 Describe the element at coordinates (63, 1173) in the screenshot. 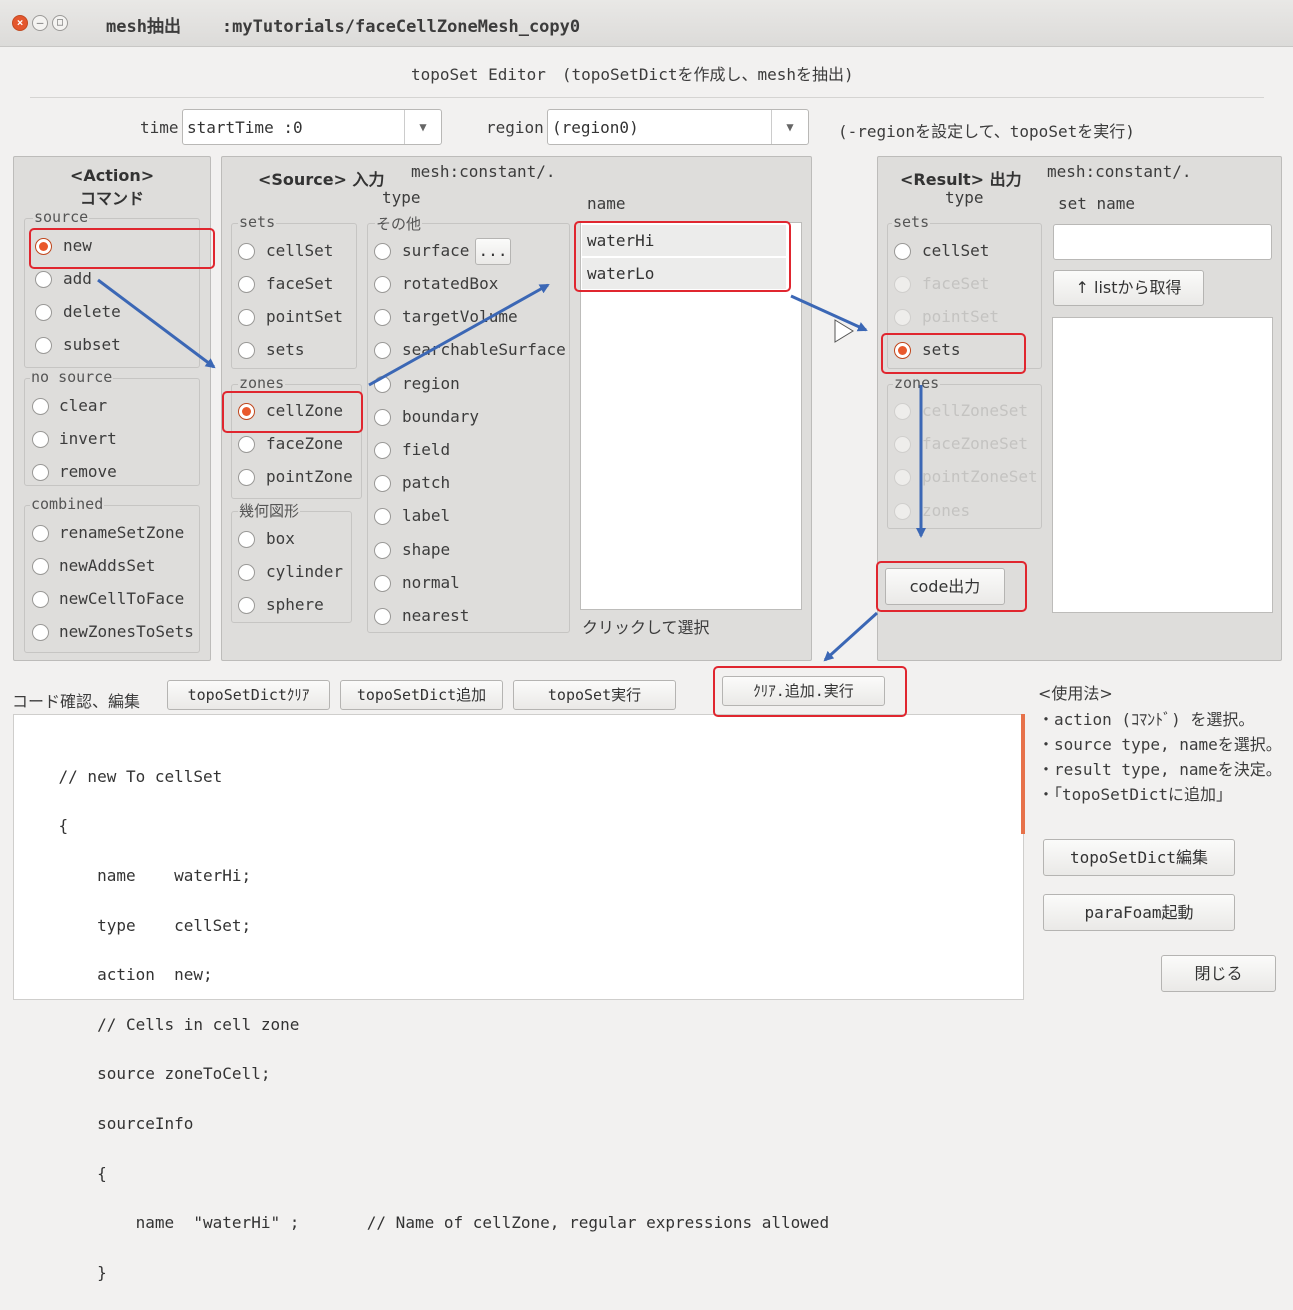

I see `code-line: {` at that location.